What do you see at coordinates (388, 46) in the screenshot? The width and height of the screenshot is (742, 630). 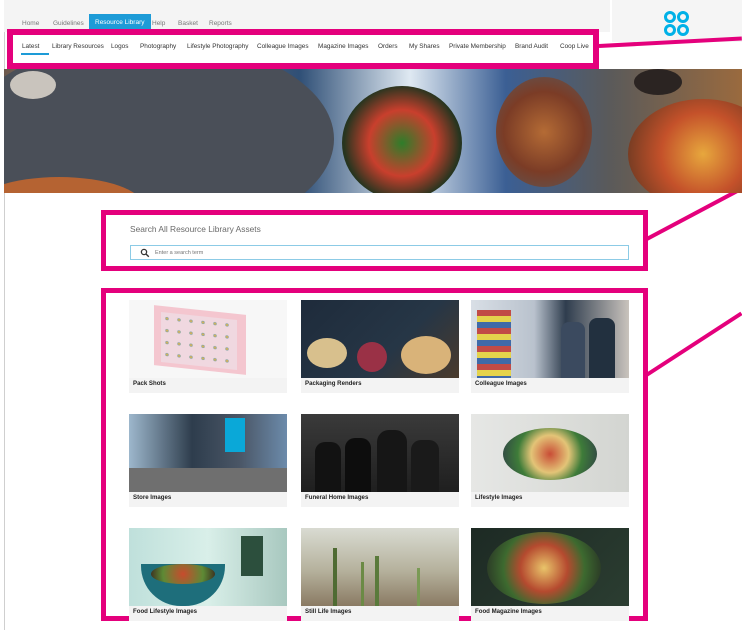 I see `sub-nav-orders: Orders` at bounding box center [388, 46].